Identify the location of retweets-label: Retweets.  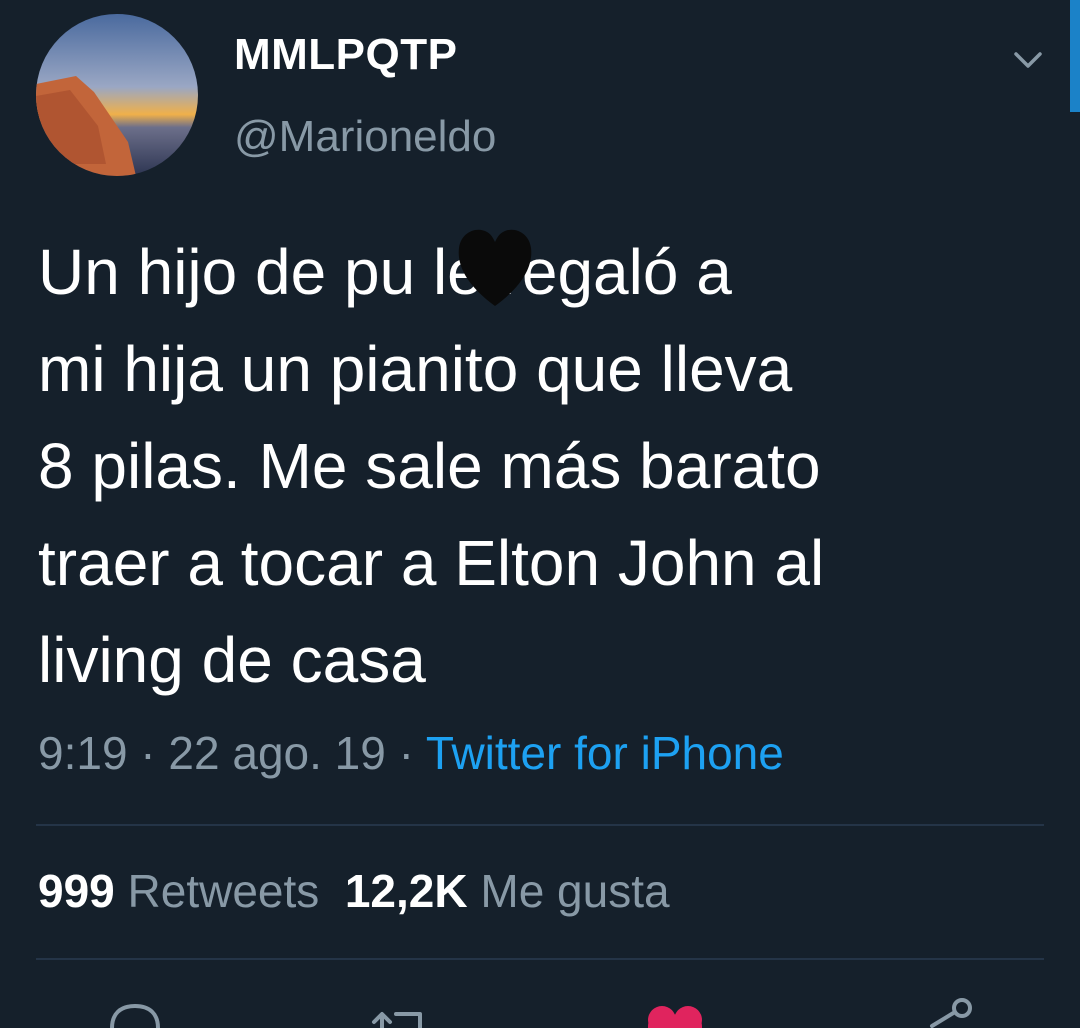
(223, 891).